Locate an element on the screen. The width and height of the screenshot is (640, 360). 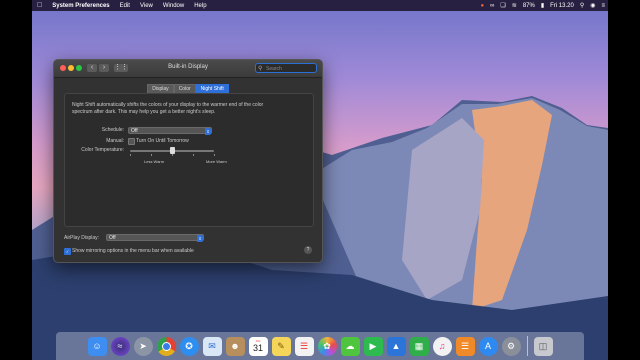
reminders-icon: ☰ is located at coordinates (304, 346).